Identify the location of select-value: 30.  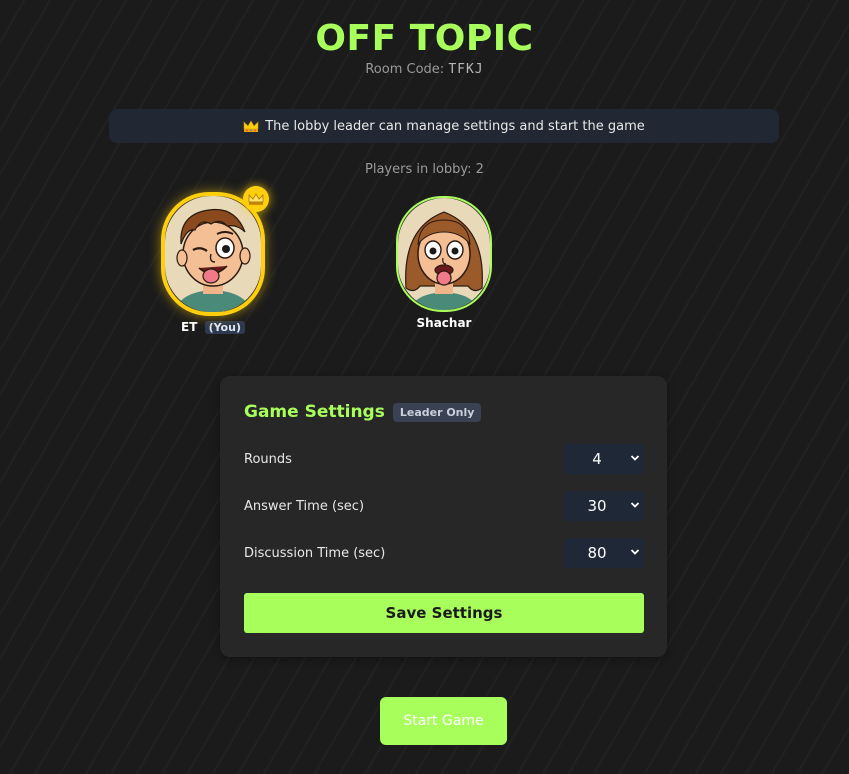
(597, 506).